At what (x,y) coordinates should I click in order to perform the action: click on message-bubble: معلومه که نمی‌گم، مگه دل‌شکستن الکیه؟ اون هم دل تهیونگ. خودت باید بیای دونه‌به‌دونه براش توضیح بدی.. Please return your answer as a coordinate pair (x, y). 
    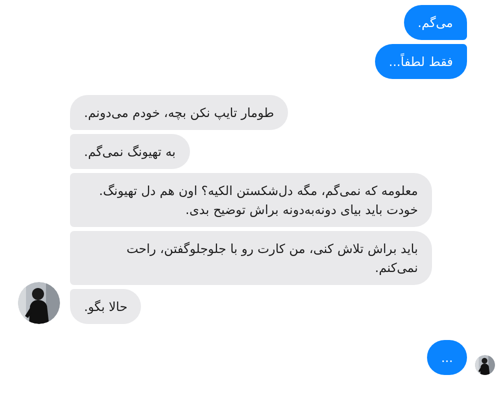
    Looking at the image, I should click on (251, 200).